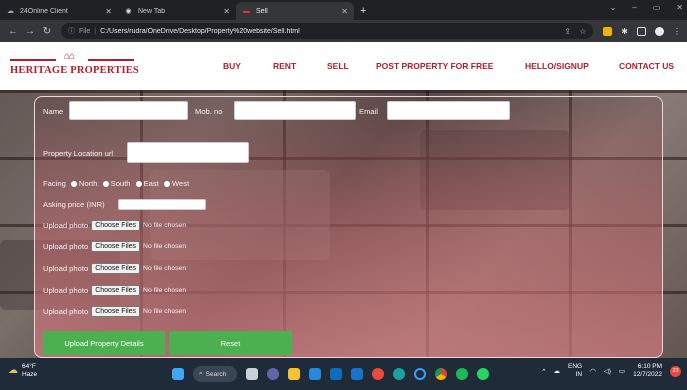 The image size is (687, 390). Describe the element at coordinates (128, 11) in the screenshot. I see `chrome-icon: ◉` at that location.